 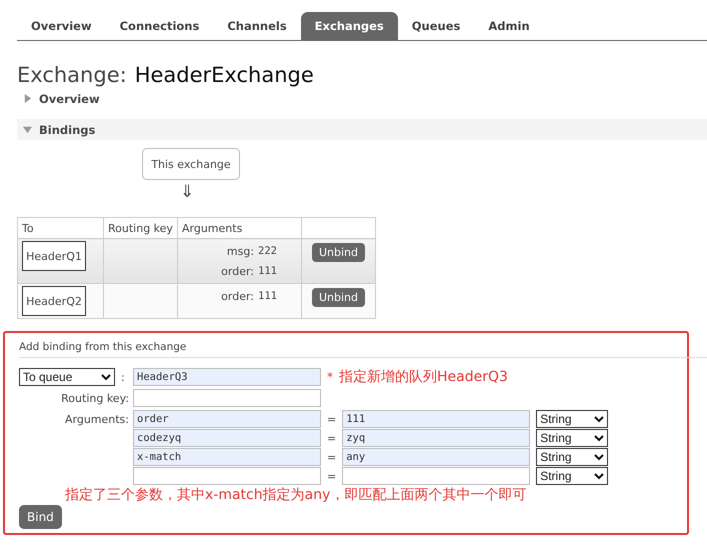 What do you see at coordinates (227, 457) in the screenshot?
I see `argument-key-field: x-match` at bounding box center [227, 457].